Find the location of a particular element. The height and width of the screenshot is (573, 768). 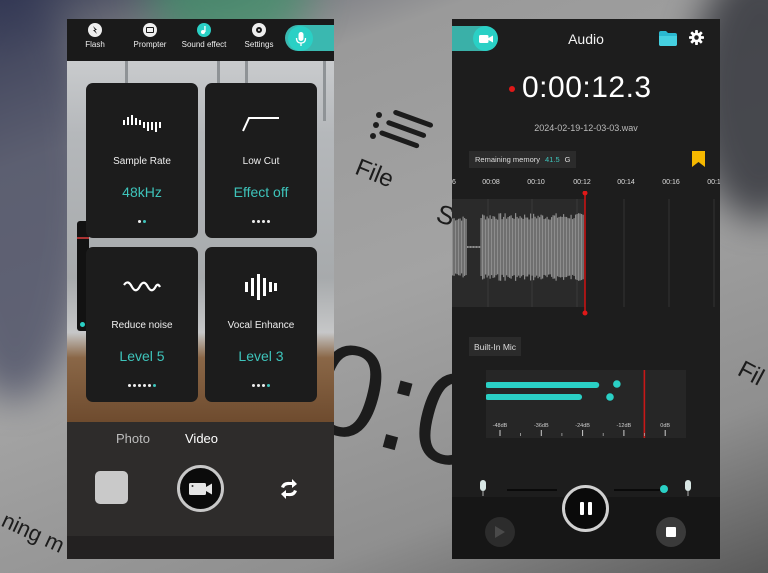

video-camera-icon is located at coordinates (200, 488).